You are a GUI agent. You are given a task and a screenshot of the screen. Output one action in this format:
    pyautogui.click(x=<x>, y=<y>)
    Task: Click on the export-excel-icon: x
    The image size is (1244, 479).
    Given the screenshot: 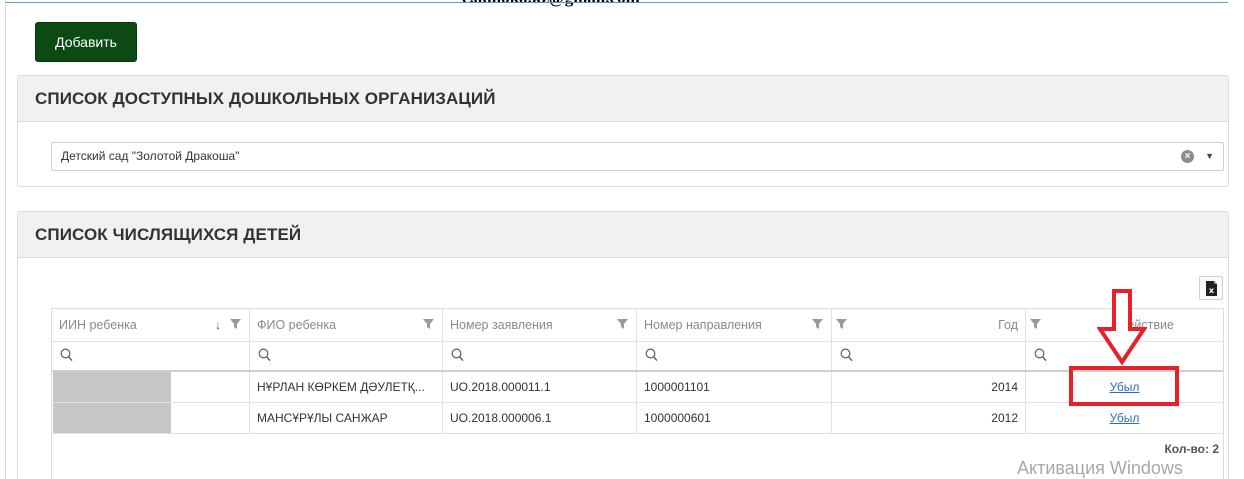 What is the action you would take?
    pyautogui.click(x=1211, y=288)
    